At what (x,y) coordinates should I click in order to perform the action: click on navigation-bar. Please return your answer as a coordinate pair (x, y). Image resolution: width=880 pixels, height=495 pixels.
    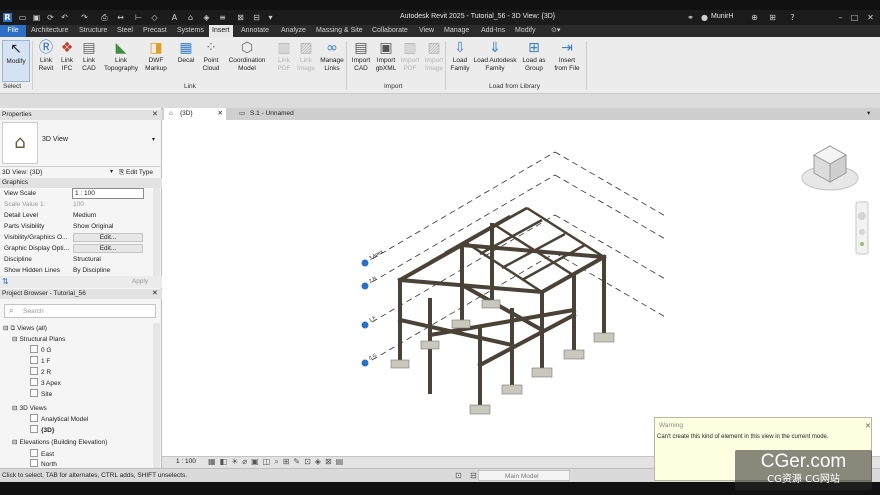
    Looking at the image, I should click on (862, 228).